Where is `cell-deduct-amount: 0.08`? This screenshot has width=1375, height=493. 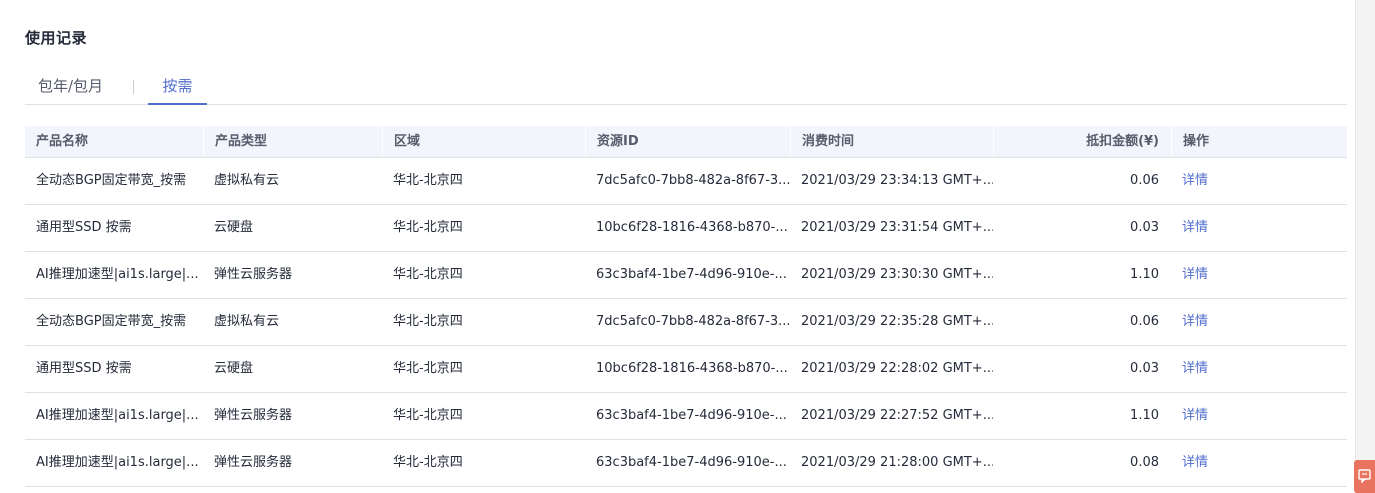
cell-deduct-amount: 0.08 is located at coordinates (1144, 462).